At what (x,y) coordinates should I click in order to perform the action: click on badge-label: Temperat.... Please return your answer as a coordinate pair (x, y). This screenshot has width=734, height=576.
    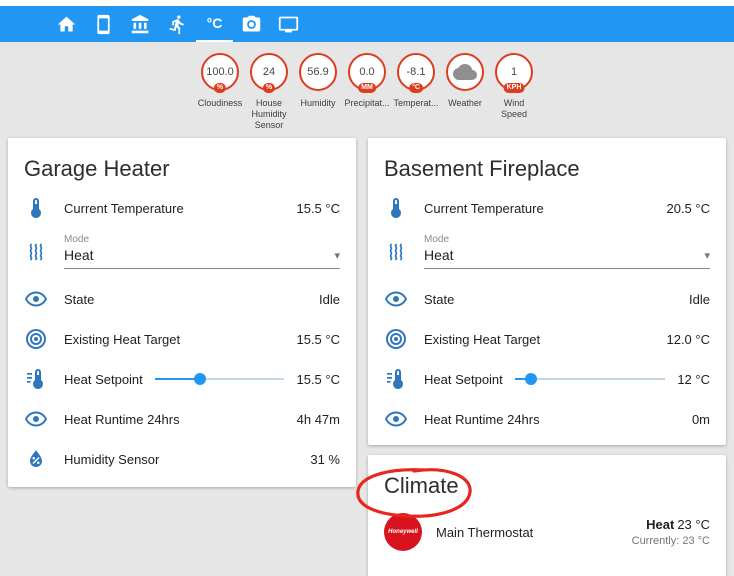
    Looking at the image, I should click on (416, 103).